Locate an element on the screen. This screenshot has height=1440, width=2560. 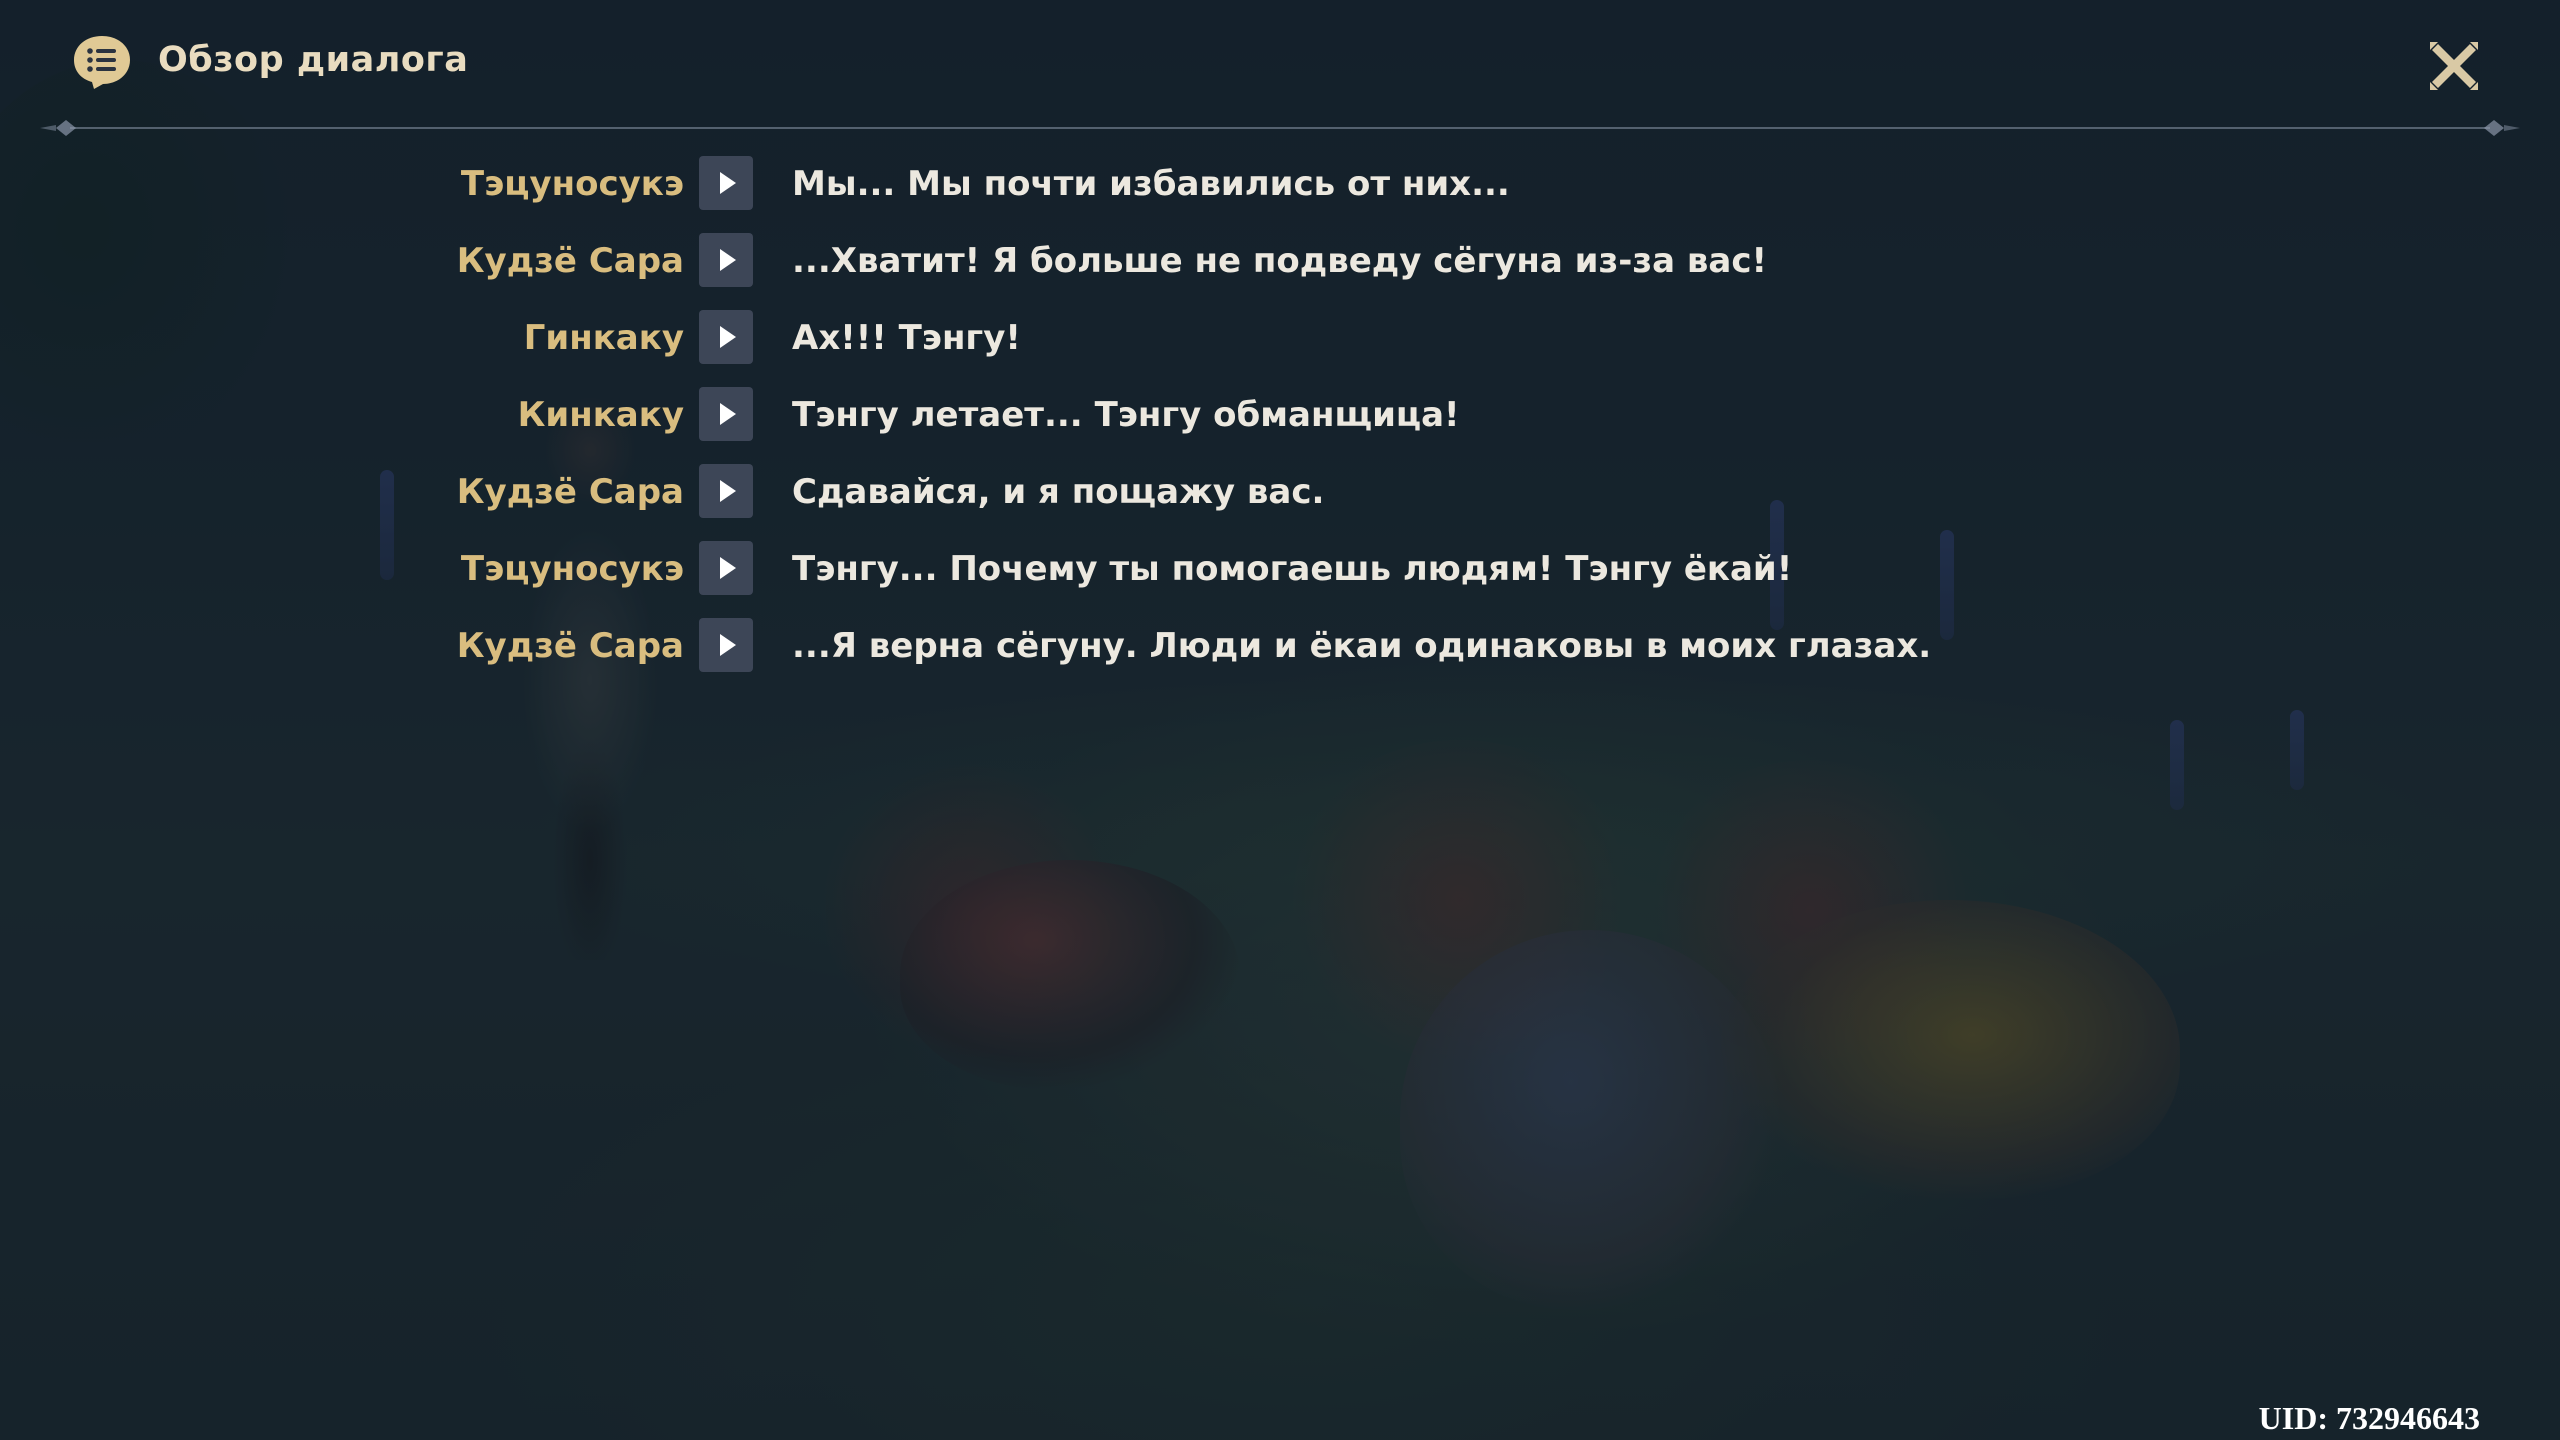
speaker-name: Кинкаку is located at coordinates (600, 415).